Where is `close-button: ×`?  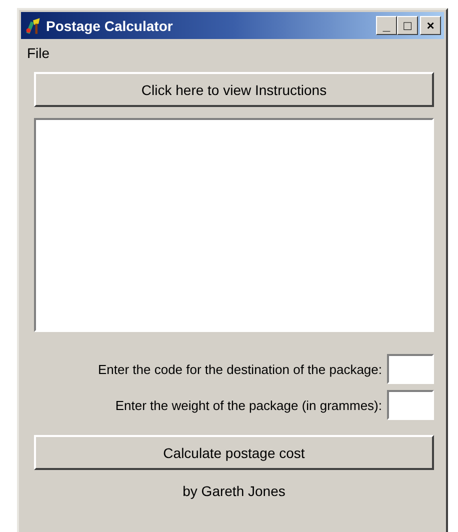
close-button: × is located at coordinates (430, 25).